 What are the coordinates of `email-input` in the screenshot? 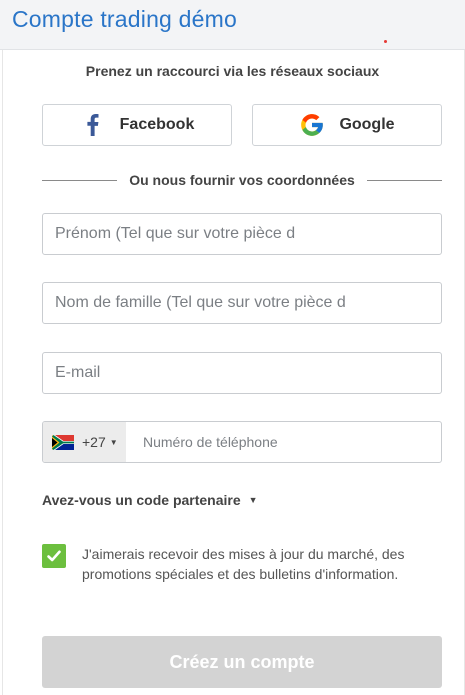 It's located at (242, 373).